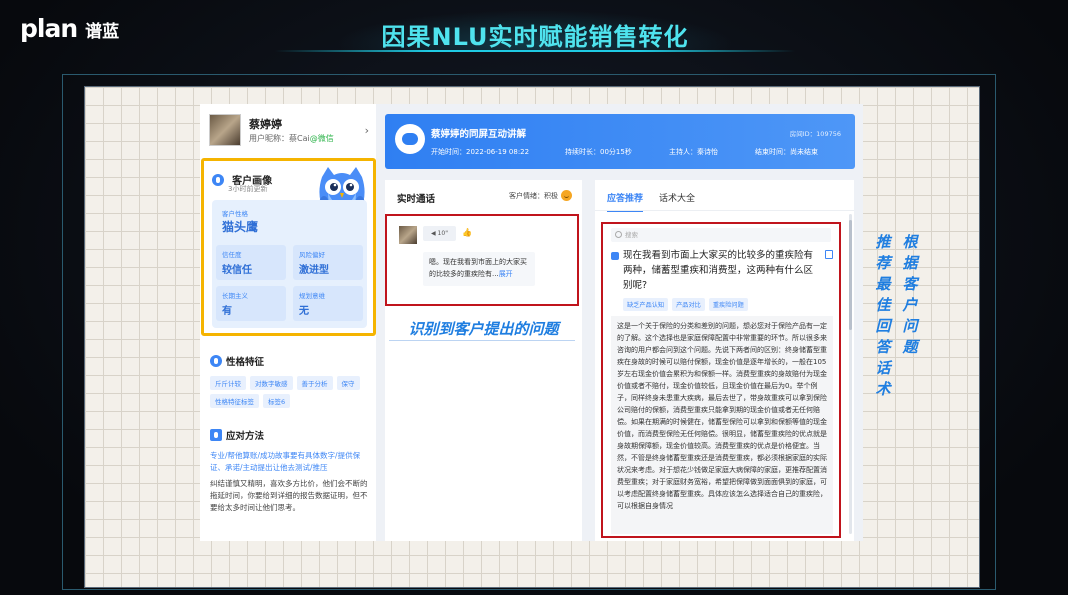 The height and width of the screenshot is (595, 1068). What do you see at coordinates (314, 270) in the screenshot?
I see `trait-value: 激进型` at bounding box center [314, 270].